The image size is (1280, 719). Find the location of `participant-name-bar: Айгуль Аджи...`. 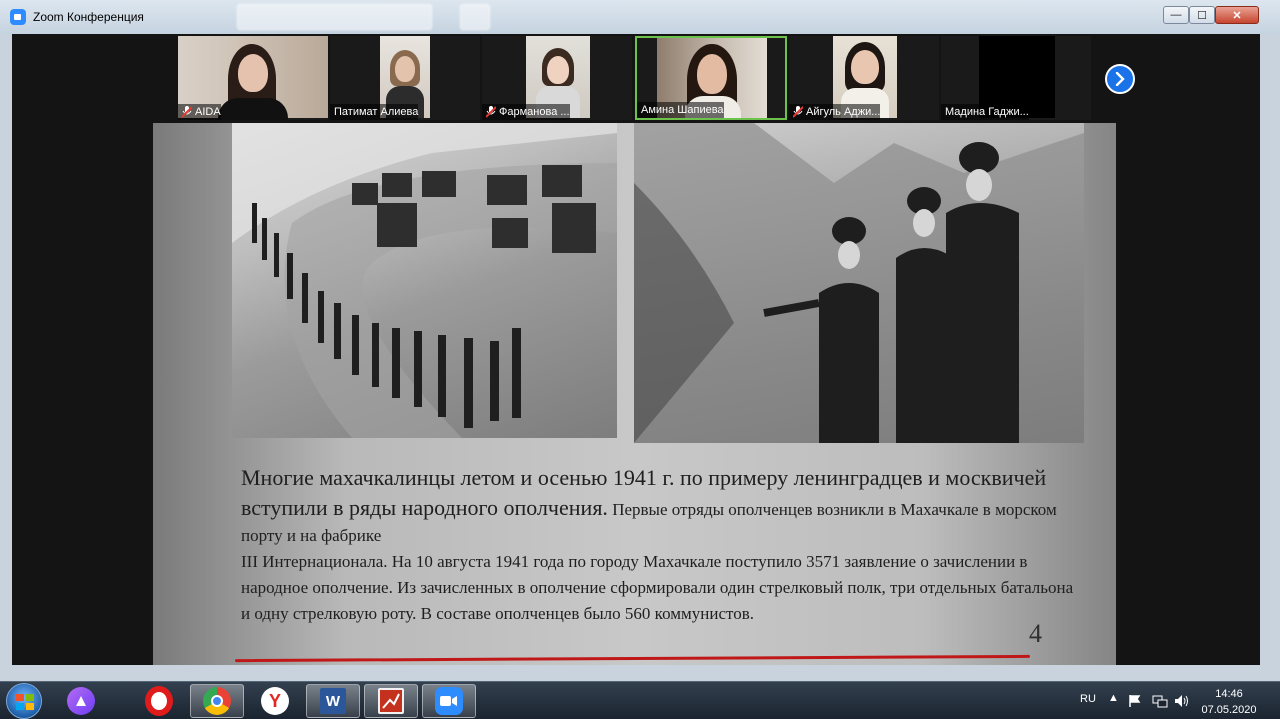

participant-name-bar: Айгуль Аджи... is located at coordinates (835, 112).